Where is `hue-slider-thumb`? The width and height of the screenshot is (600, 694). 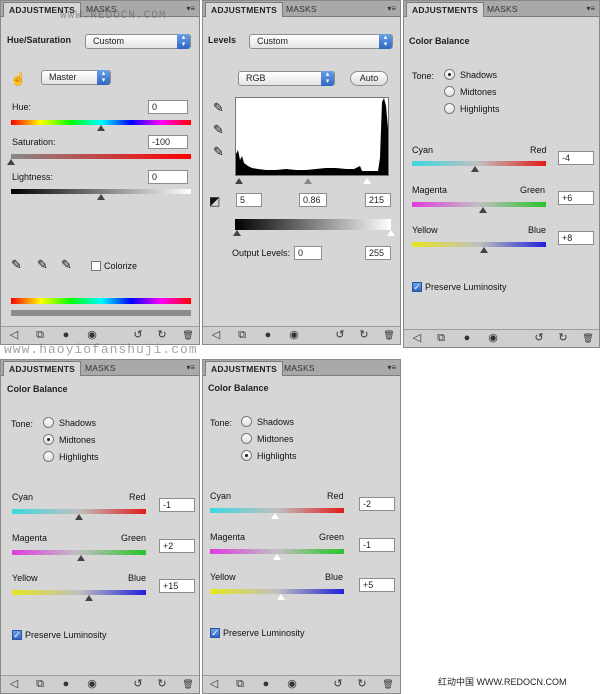
hue-slider-thumb is located at coordinates (101, 128).